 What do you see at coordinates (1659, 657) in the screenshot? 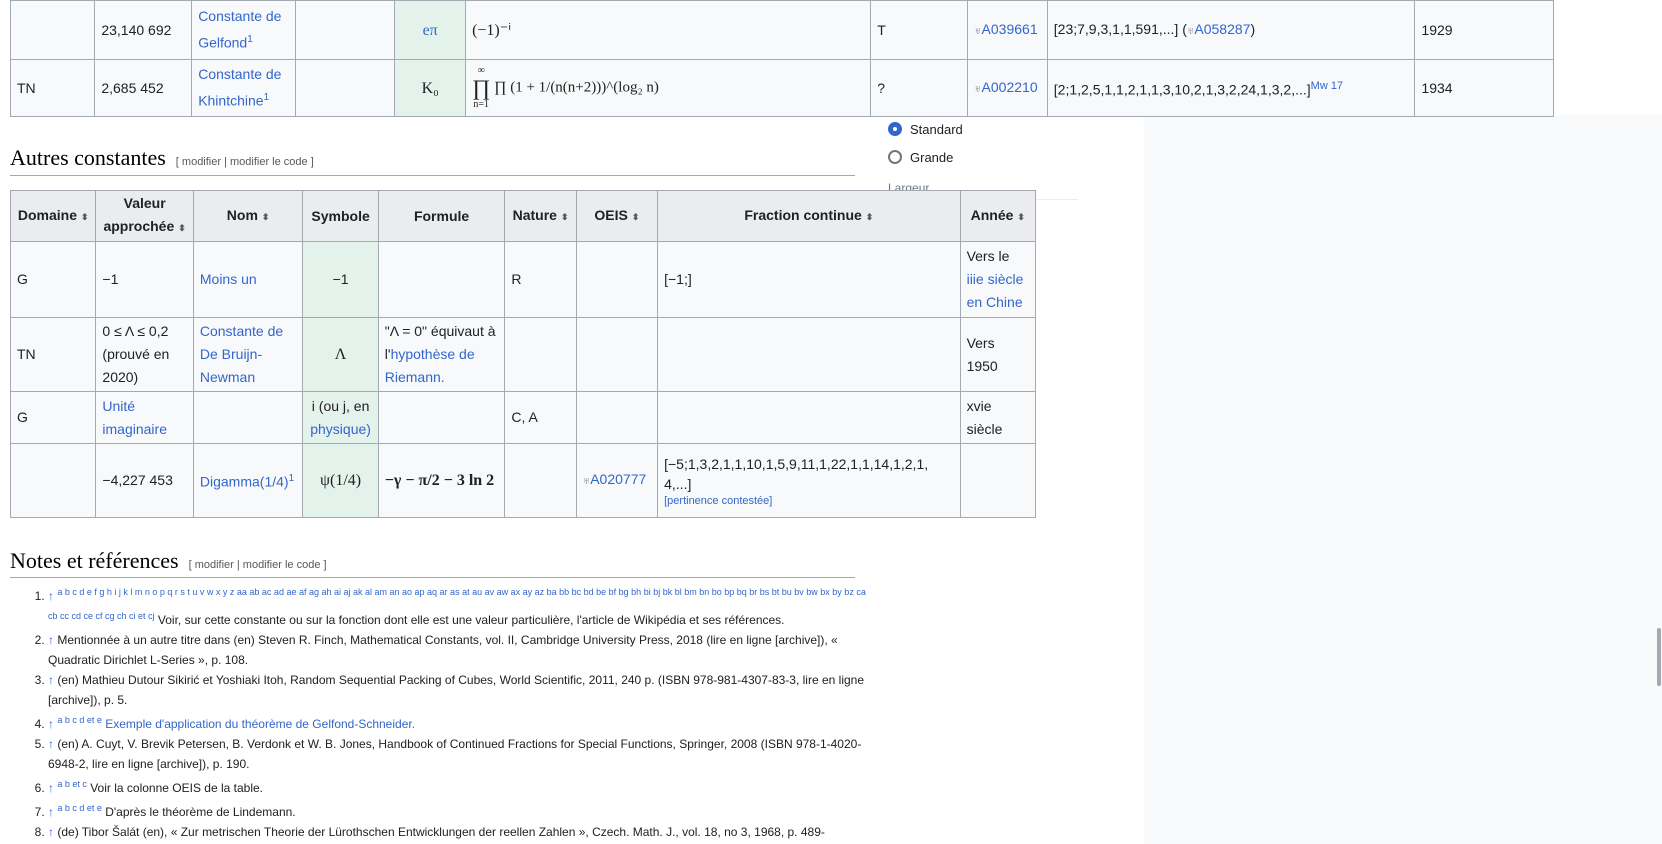
I see `scrollbar-thumb` at bounding box center [1659, 657].